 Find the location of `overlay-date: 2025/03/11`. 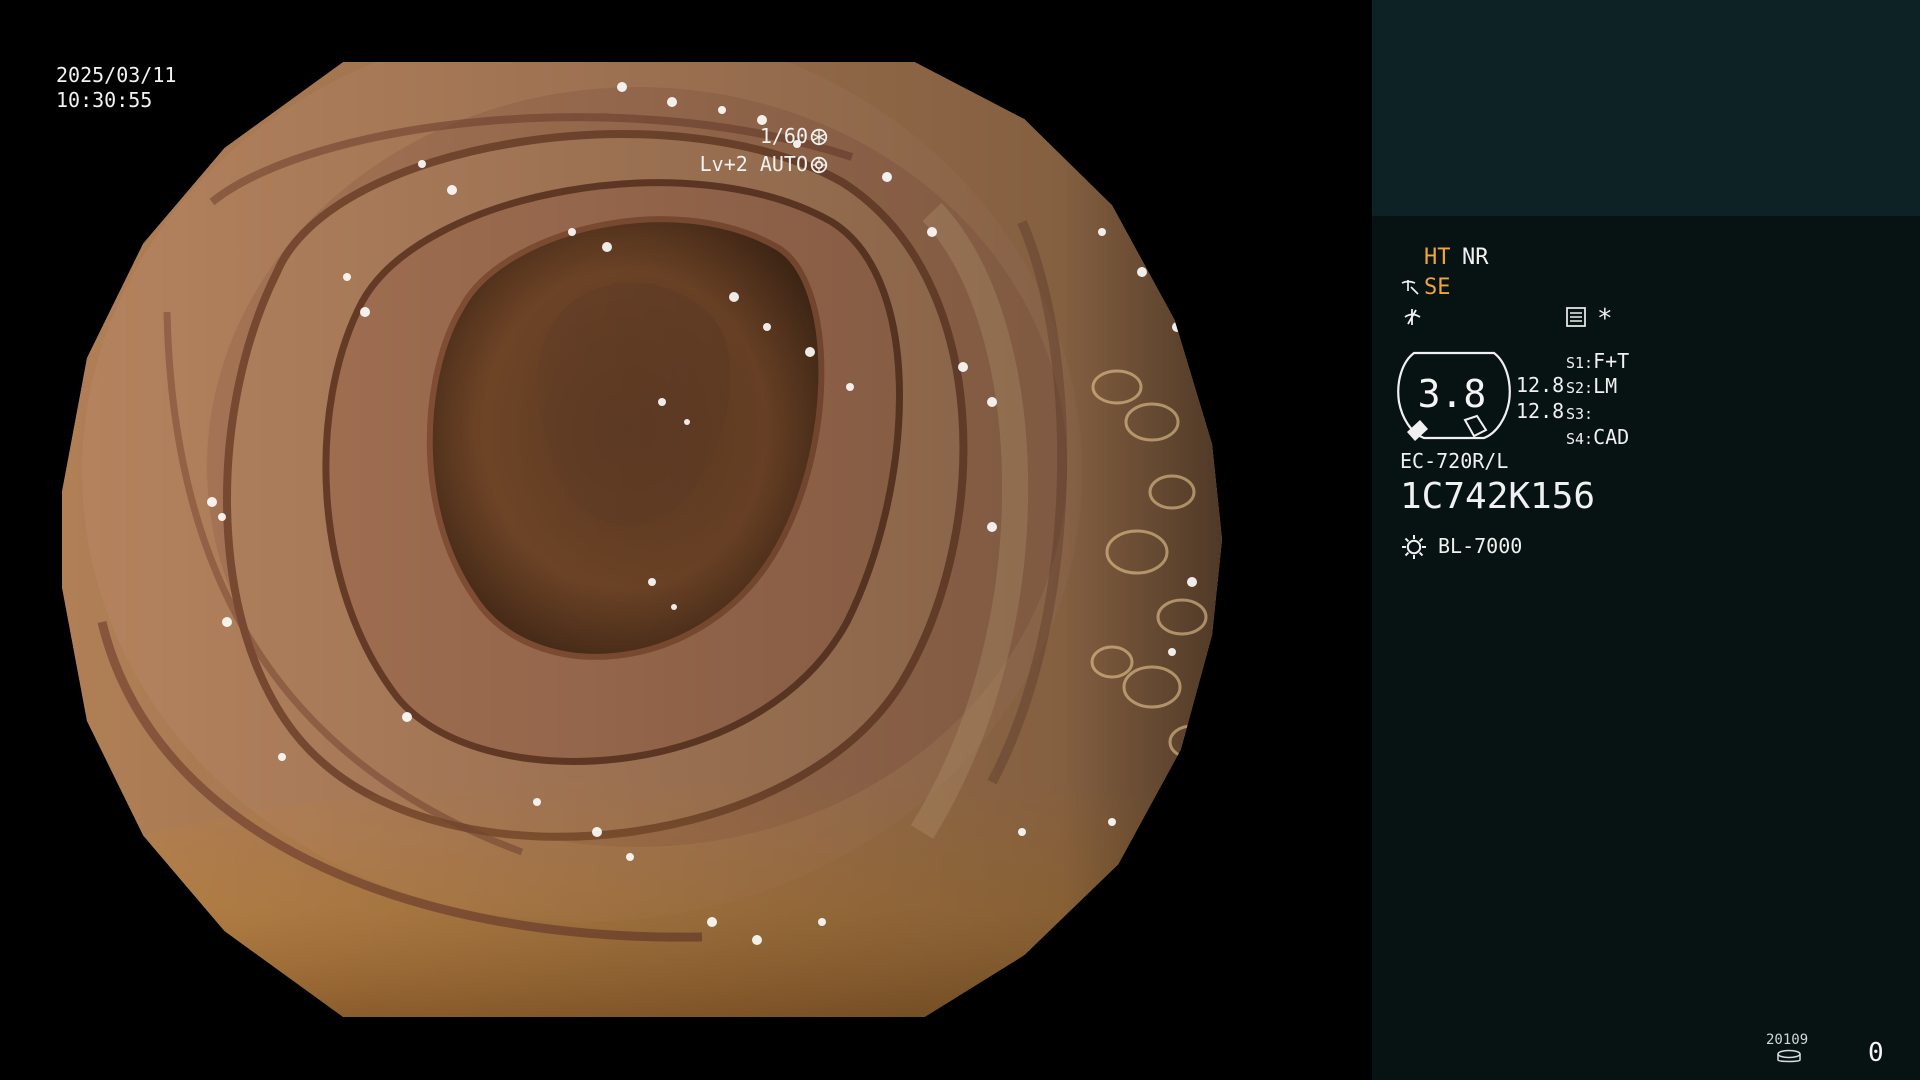

overlay-date: 2025/03/11 is located at coordinates (116, 75).